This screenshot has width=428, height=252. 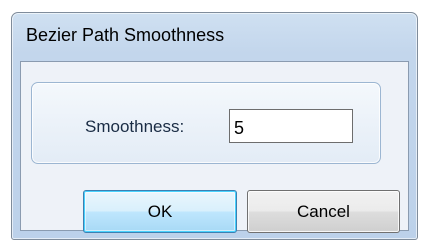 I want to click on ok-button: OK, so click(x=160, y=211).